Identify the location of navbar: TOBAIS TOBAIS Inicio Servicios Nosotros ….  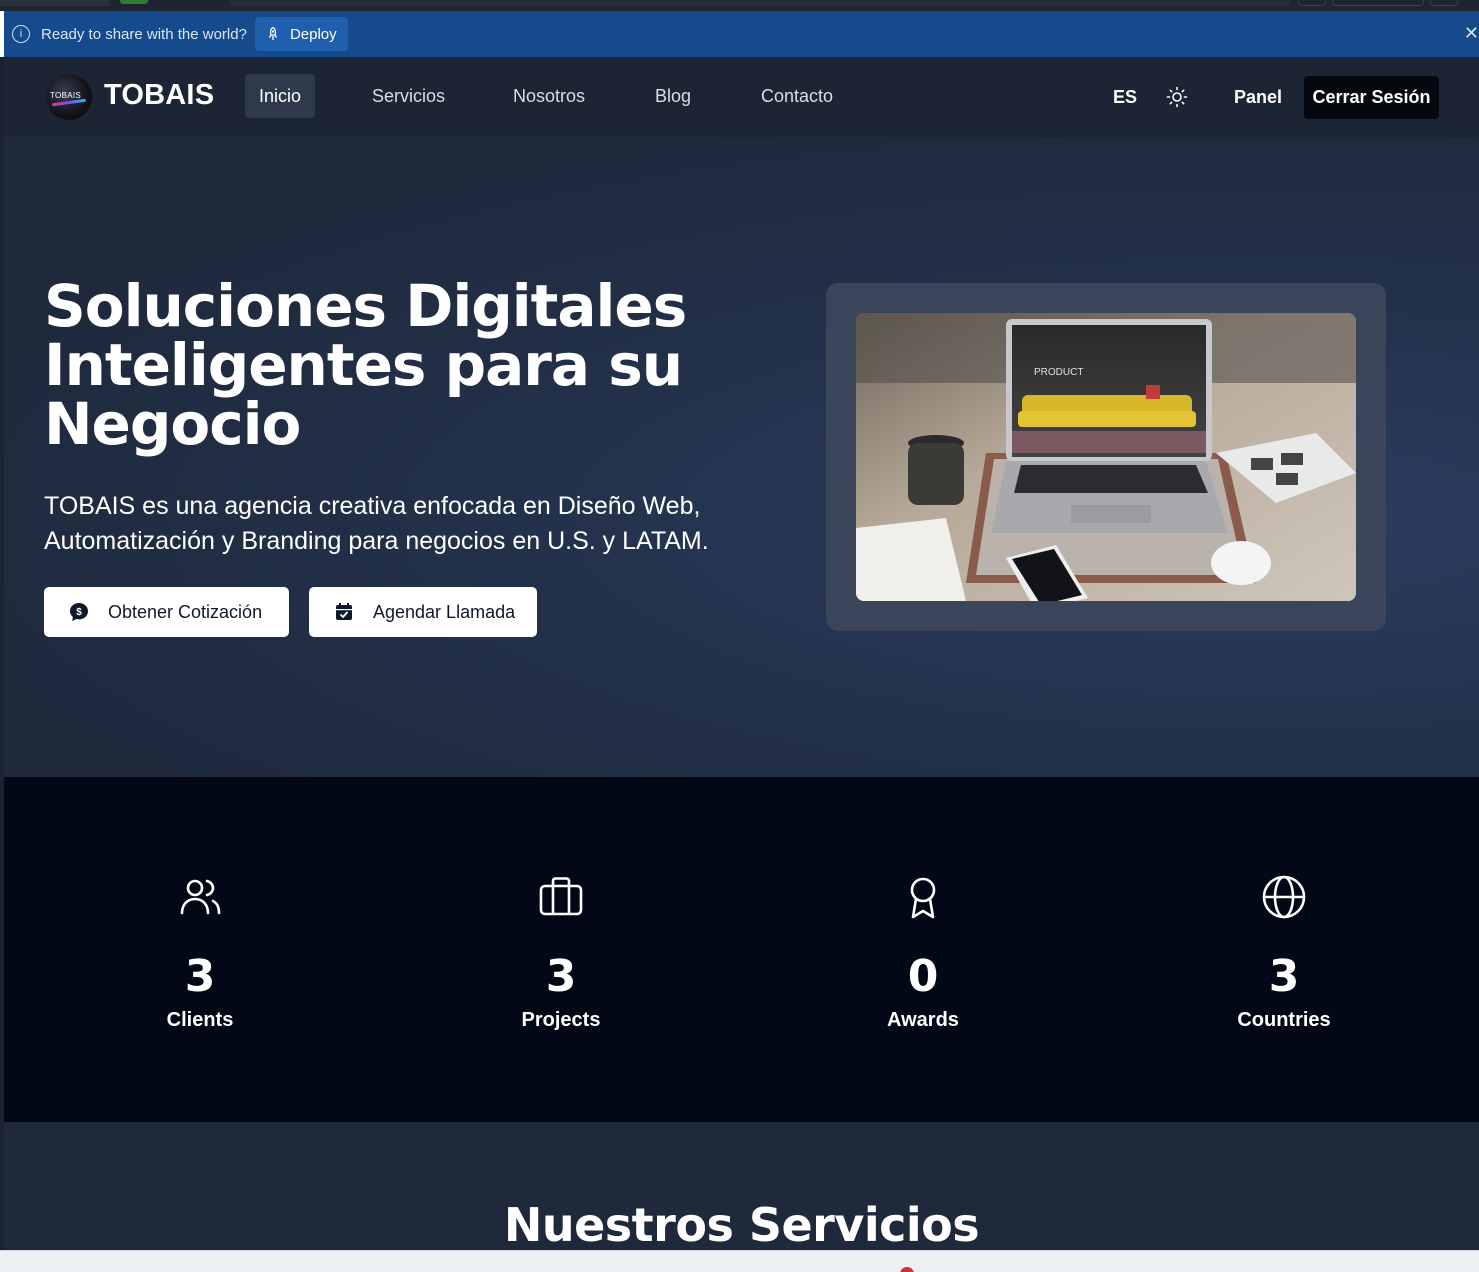
(741, 97).